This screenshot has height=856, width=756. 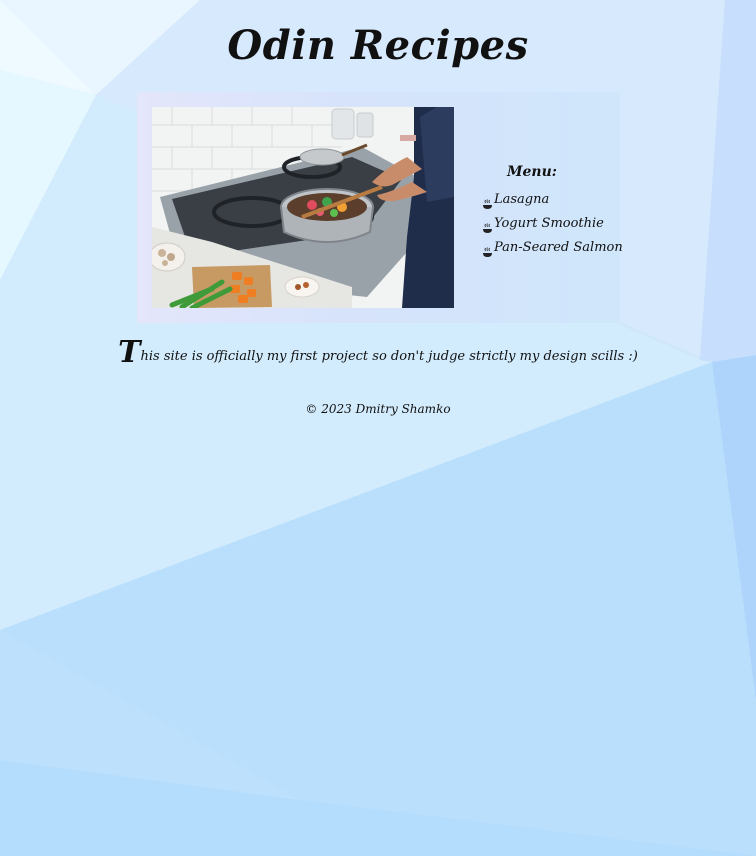 I want to click on page-title: Odin Recipes, so click(x=378, y=45).